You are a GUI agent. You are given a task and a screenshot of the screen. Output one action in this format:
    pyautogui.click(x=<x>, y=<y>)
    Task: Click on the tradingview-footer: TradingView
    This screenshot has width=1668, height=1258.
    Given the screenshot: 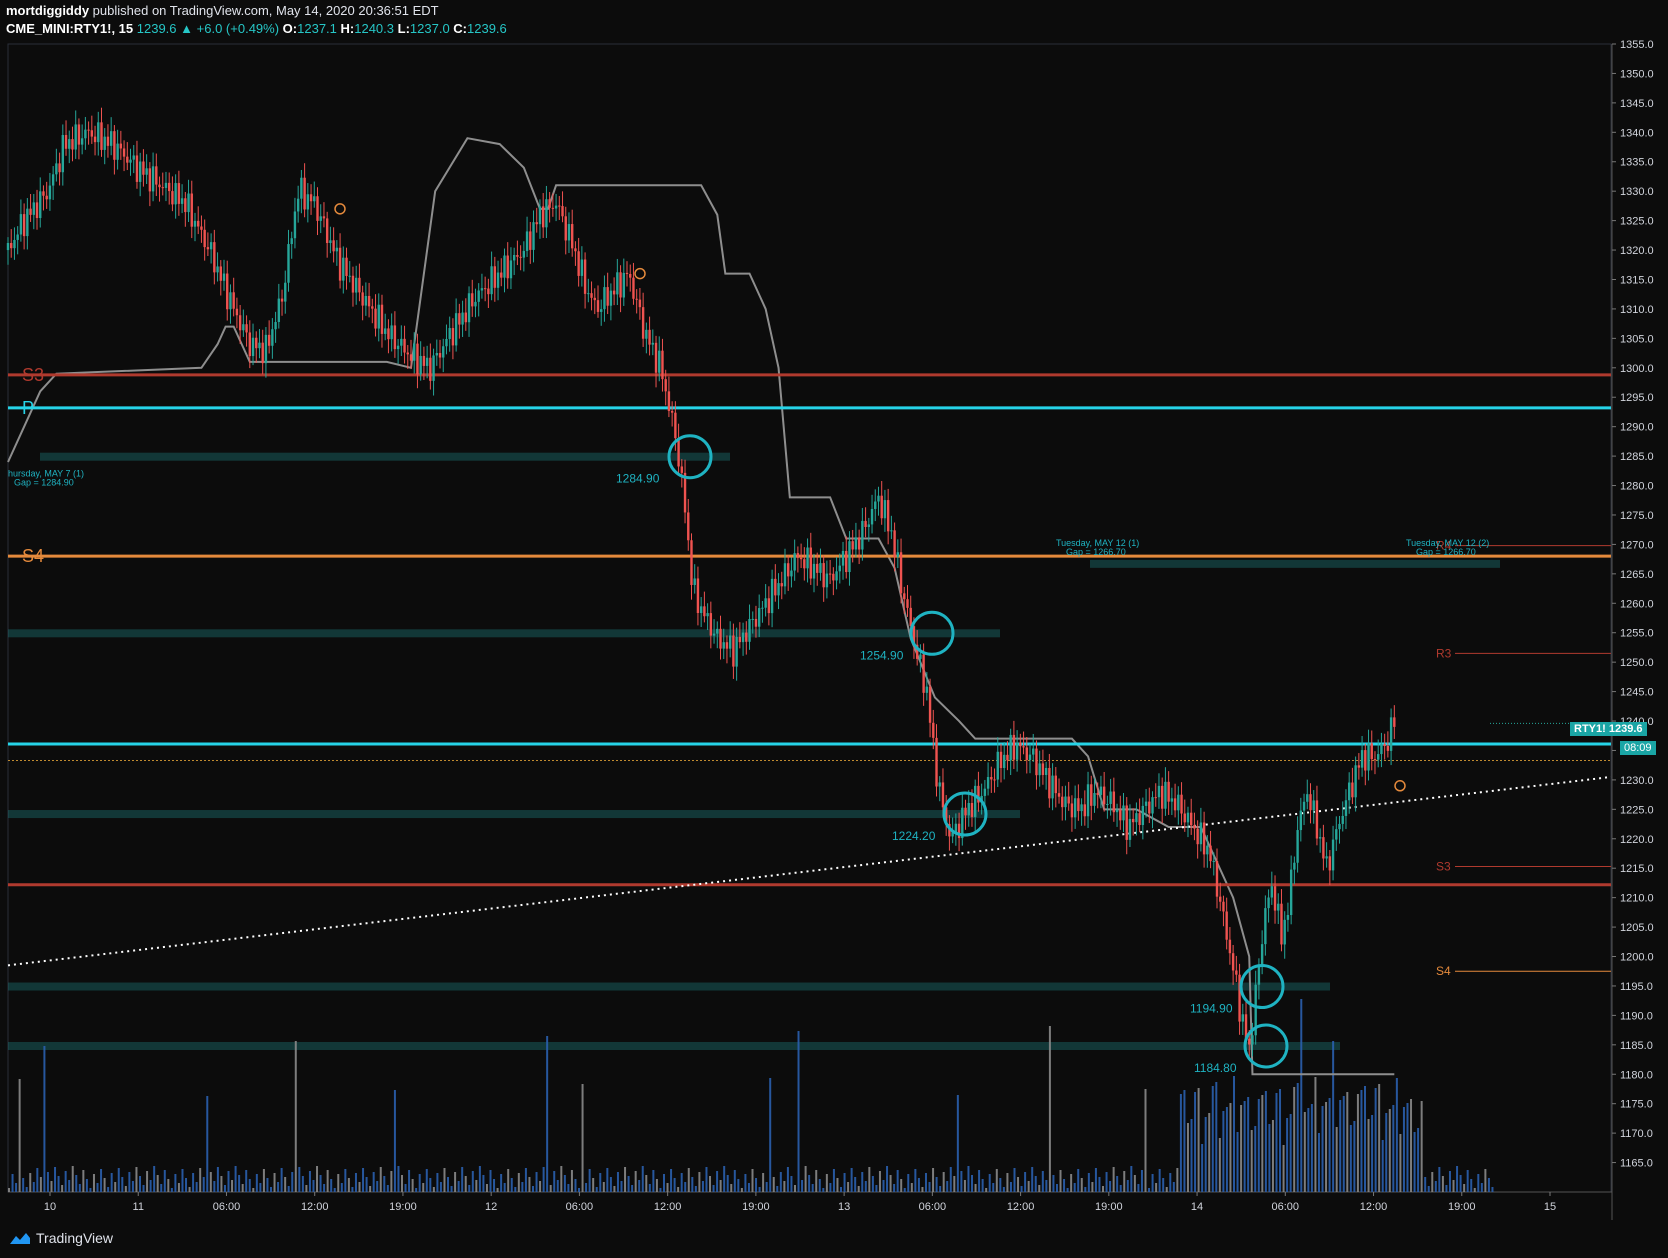 What is the action you would take?
    pyautogui.click(x=60, y=1238)
    